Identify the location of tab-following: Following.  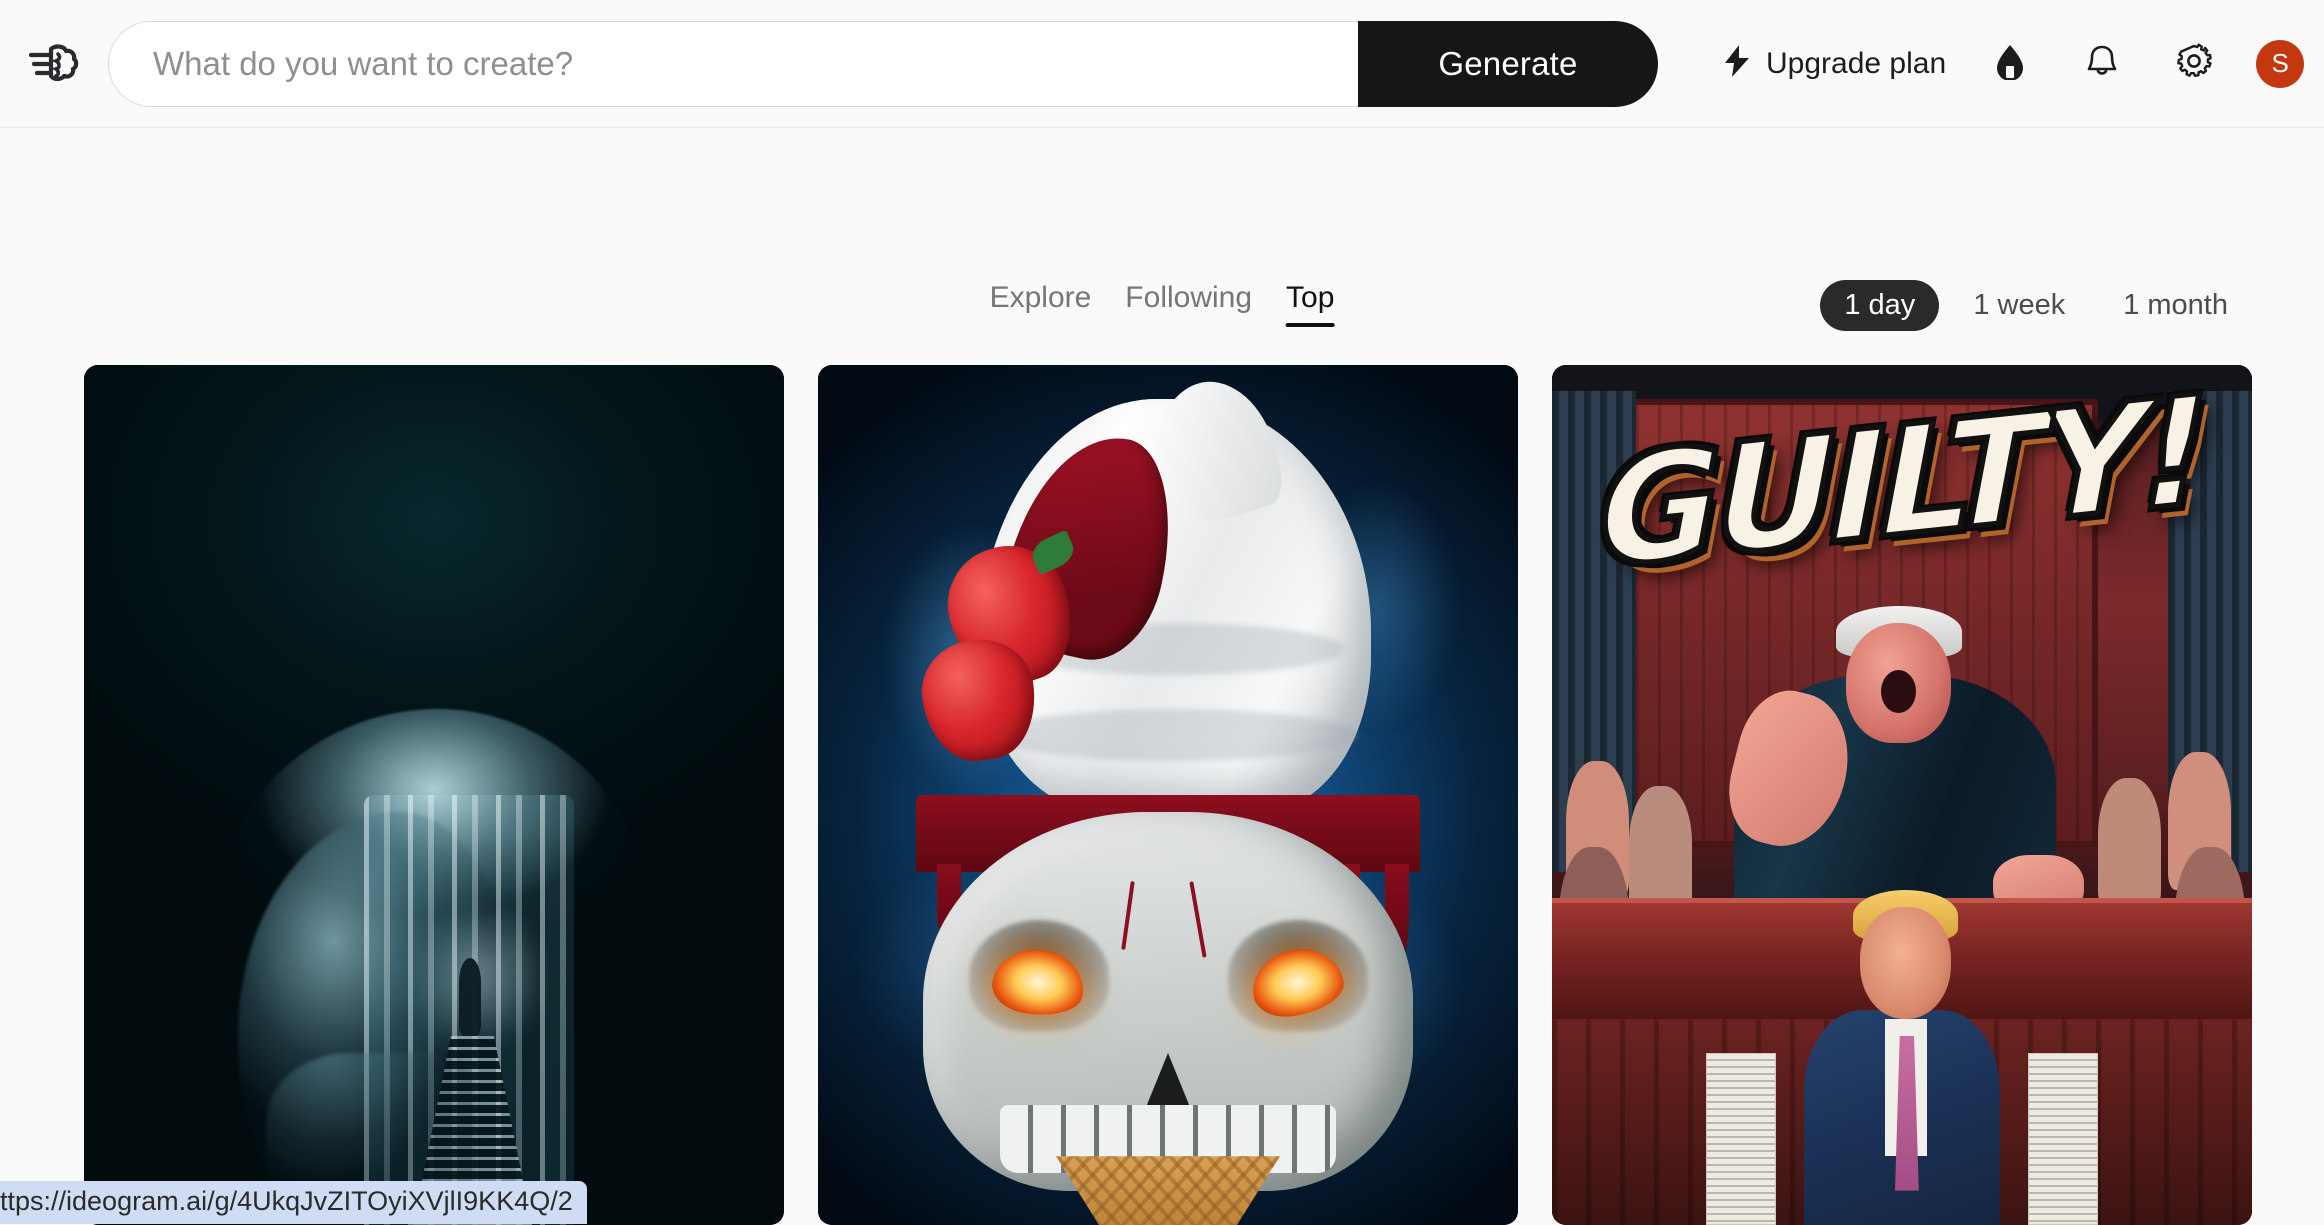
(1188, 305).